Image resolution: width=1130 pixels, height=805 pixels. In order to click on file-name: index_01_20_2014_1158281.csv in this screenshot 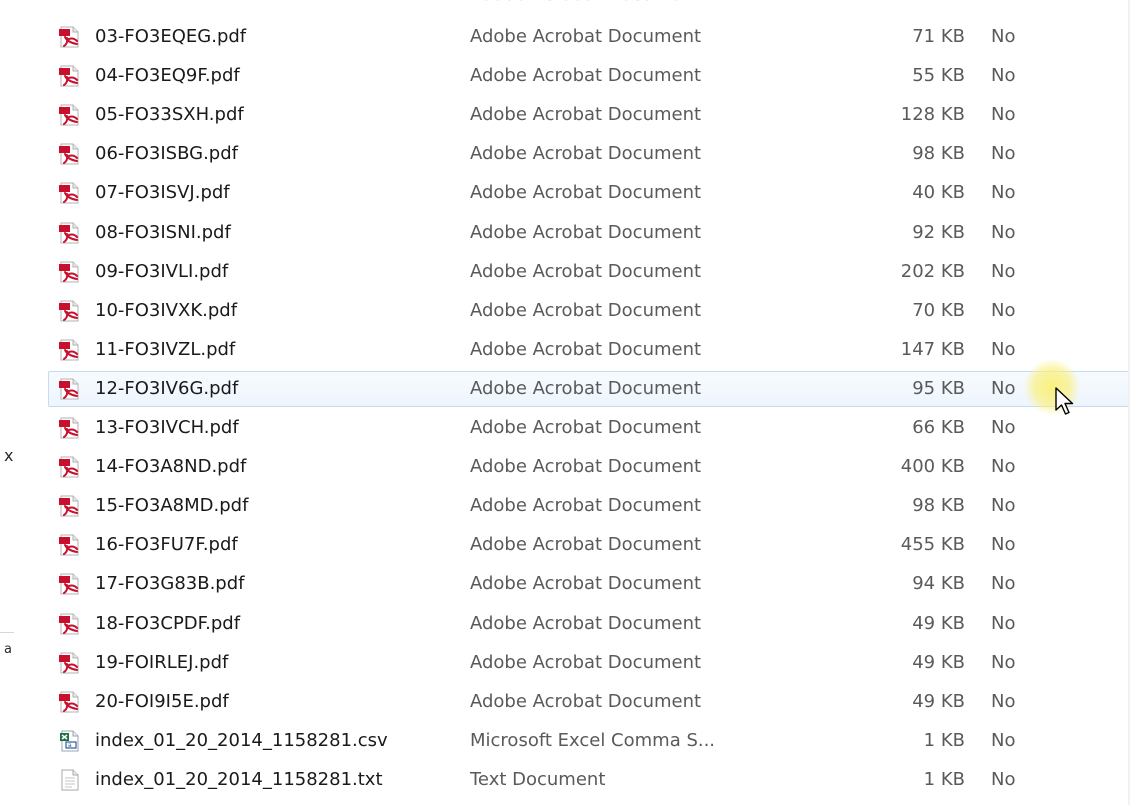, I will do `click(241, 740)`.